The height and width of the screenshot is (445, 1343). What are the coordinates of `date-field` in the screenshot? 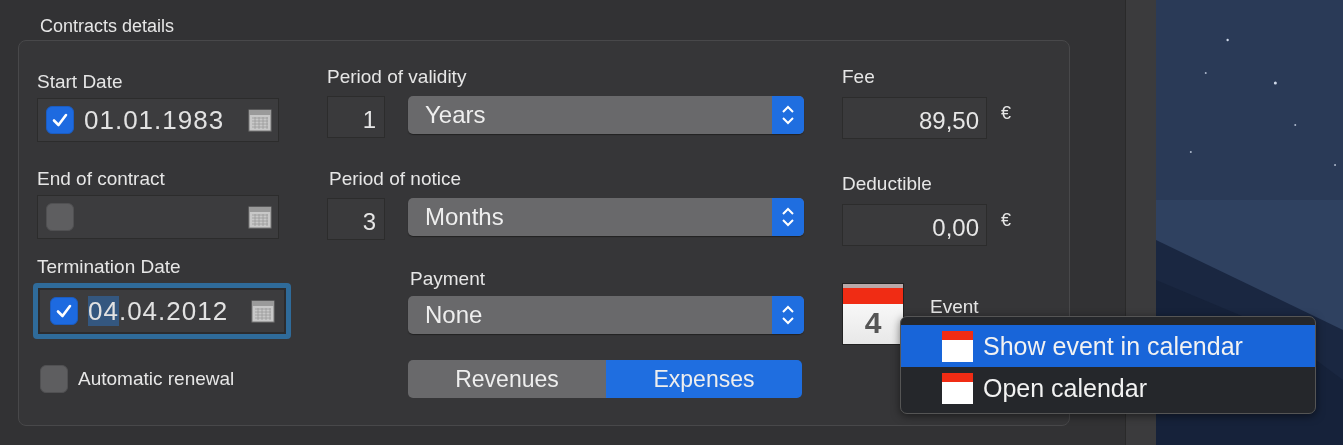 It's located at (158, 217).